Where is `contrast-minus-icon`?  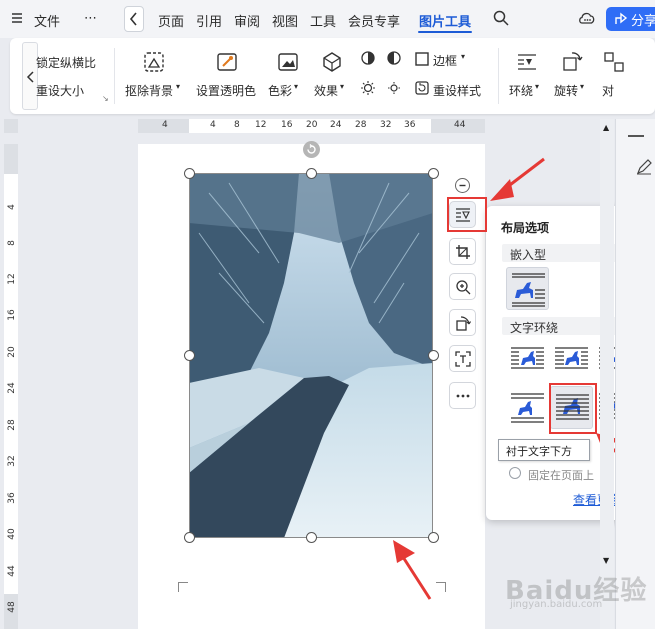
contrast-minus-icon is located at coordinates (394, 59).